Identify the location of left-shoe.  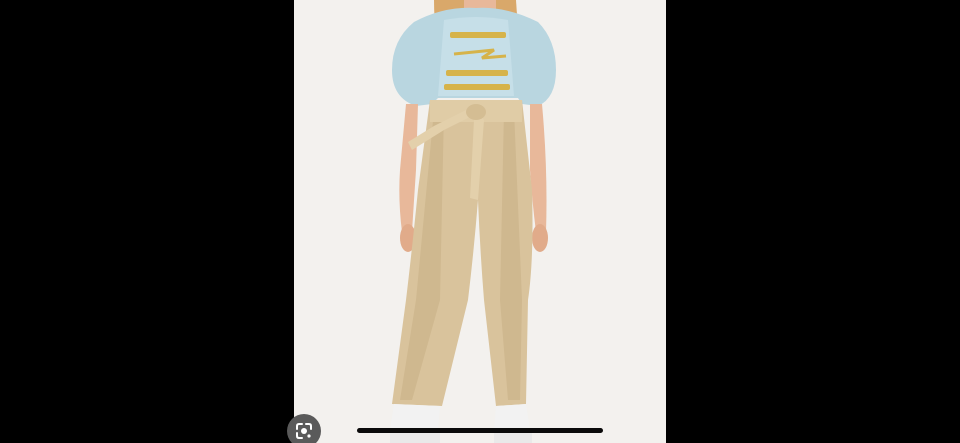
(415, 417).